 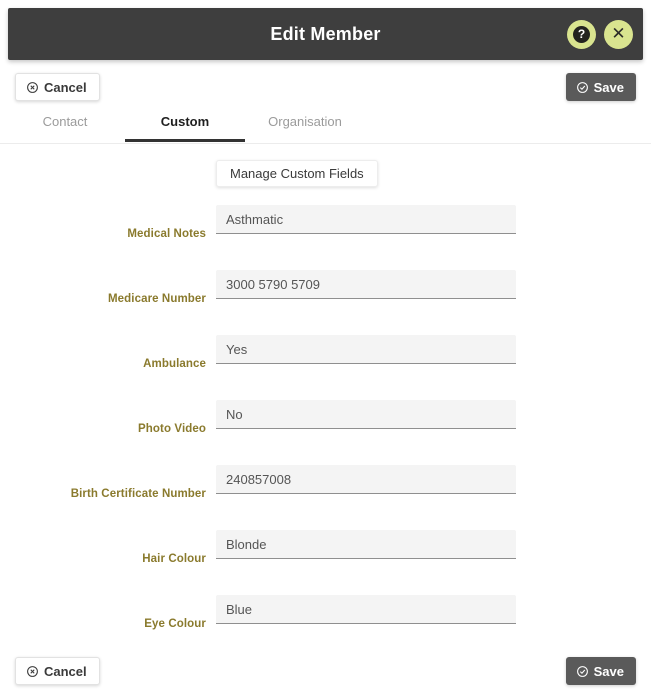 What do you see at coordinates (175, 624) in the screenshot?
I see `field-label-eye-colour: Eye Colour` at bounding box center [175, 624].